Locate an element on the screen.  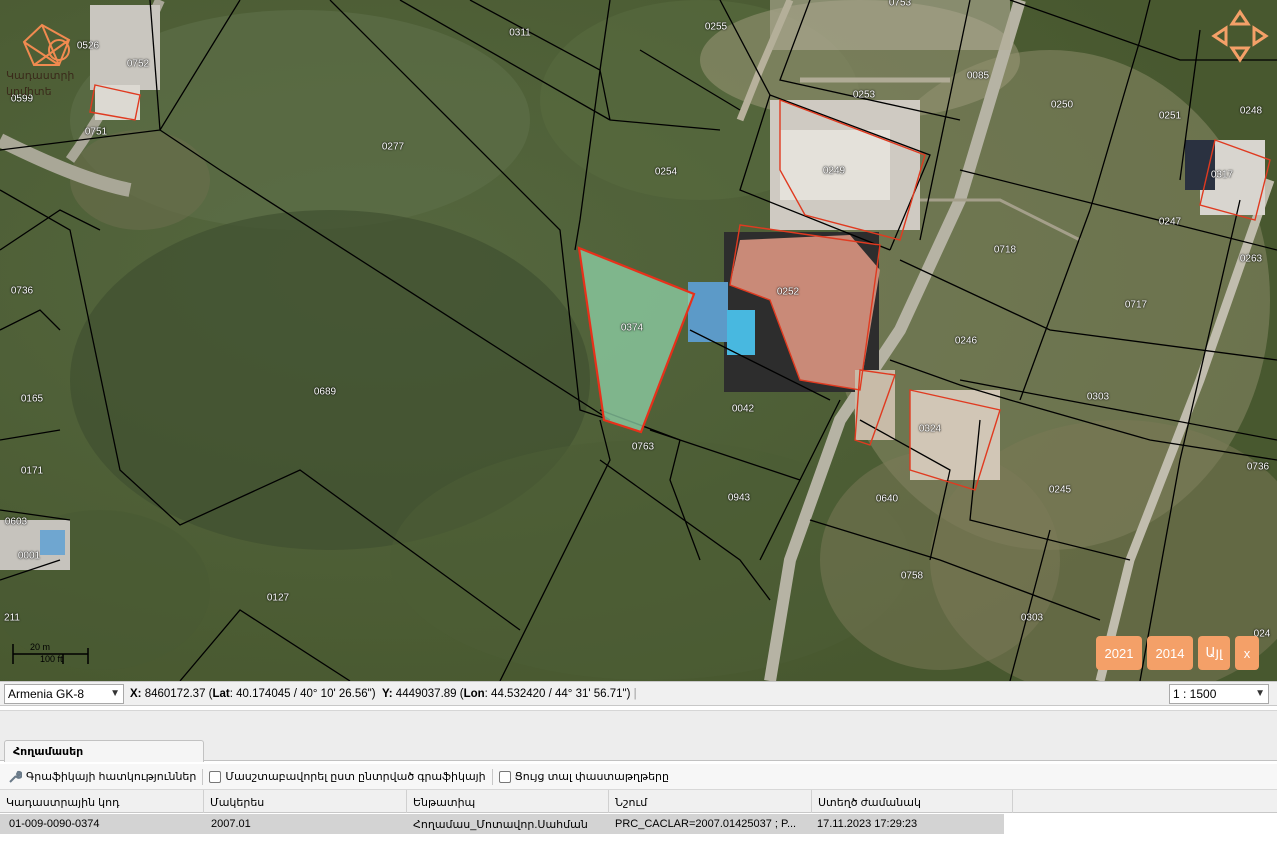
pan-right-icon is located at coordinates (1260, 36).